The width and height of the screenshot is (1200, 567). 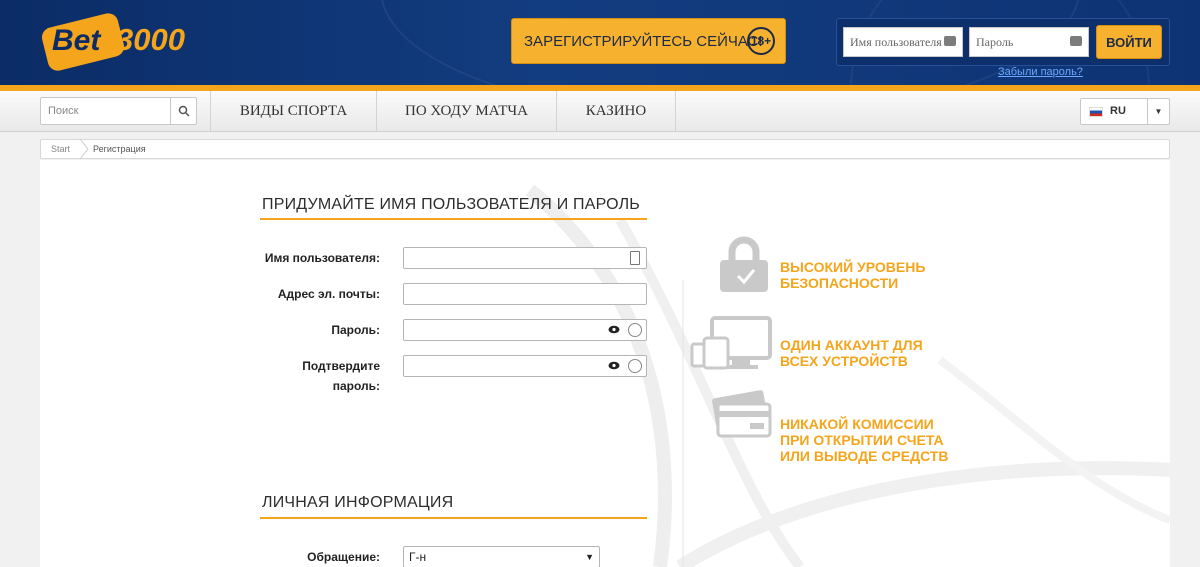 I want to click on salutation-label: Обращение:, so click(x=343, y=557).